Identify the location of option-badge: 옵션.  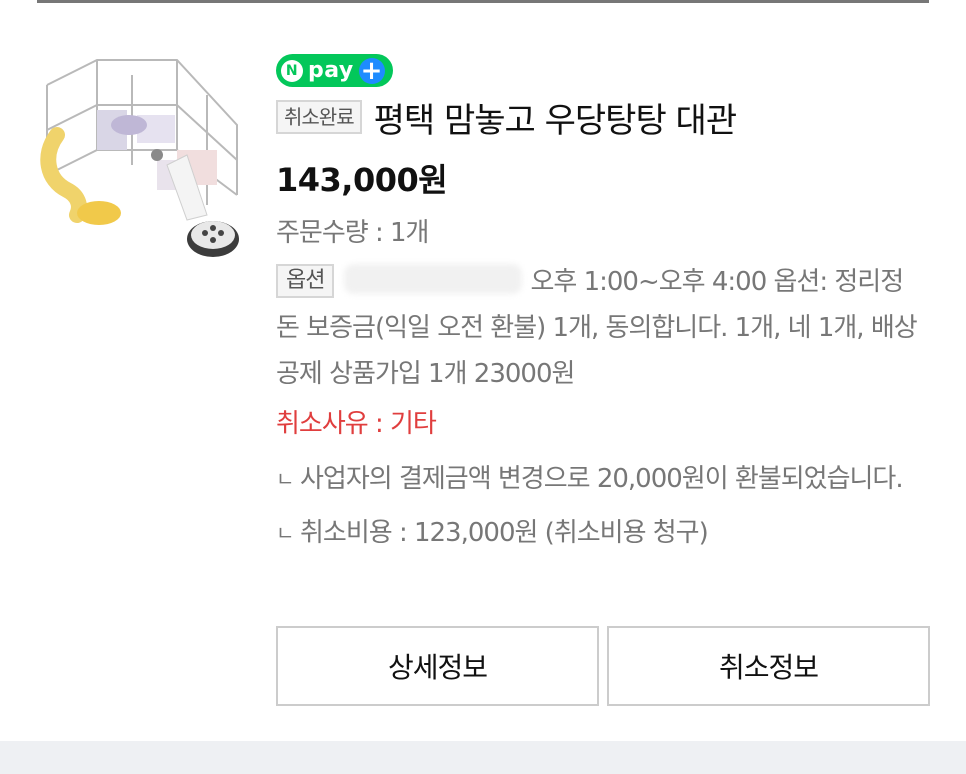
(305, 281).